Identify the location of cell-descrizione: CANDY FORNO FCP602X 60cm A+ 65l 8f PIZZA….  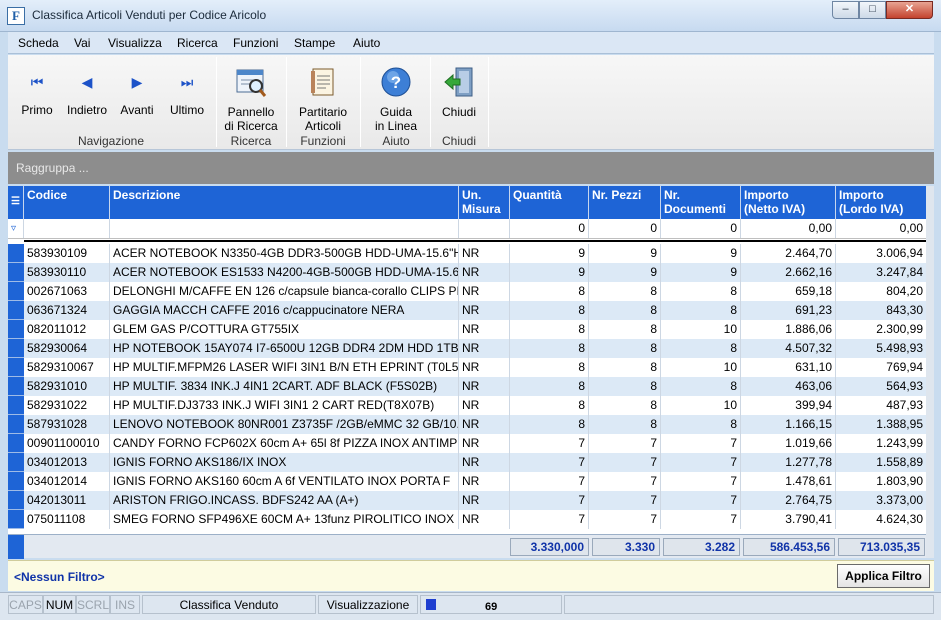
(284, 443).